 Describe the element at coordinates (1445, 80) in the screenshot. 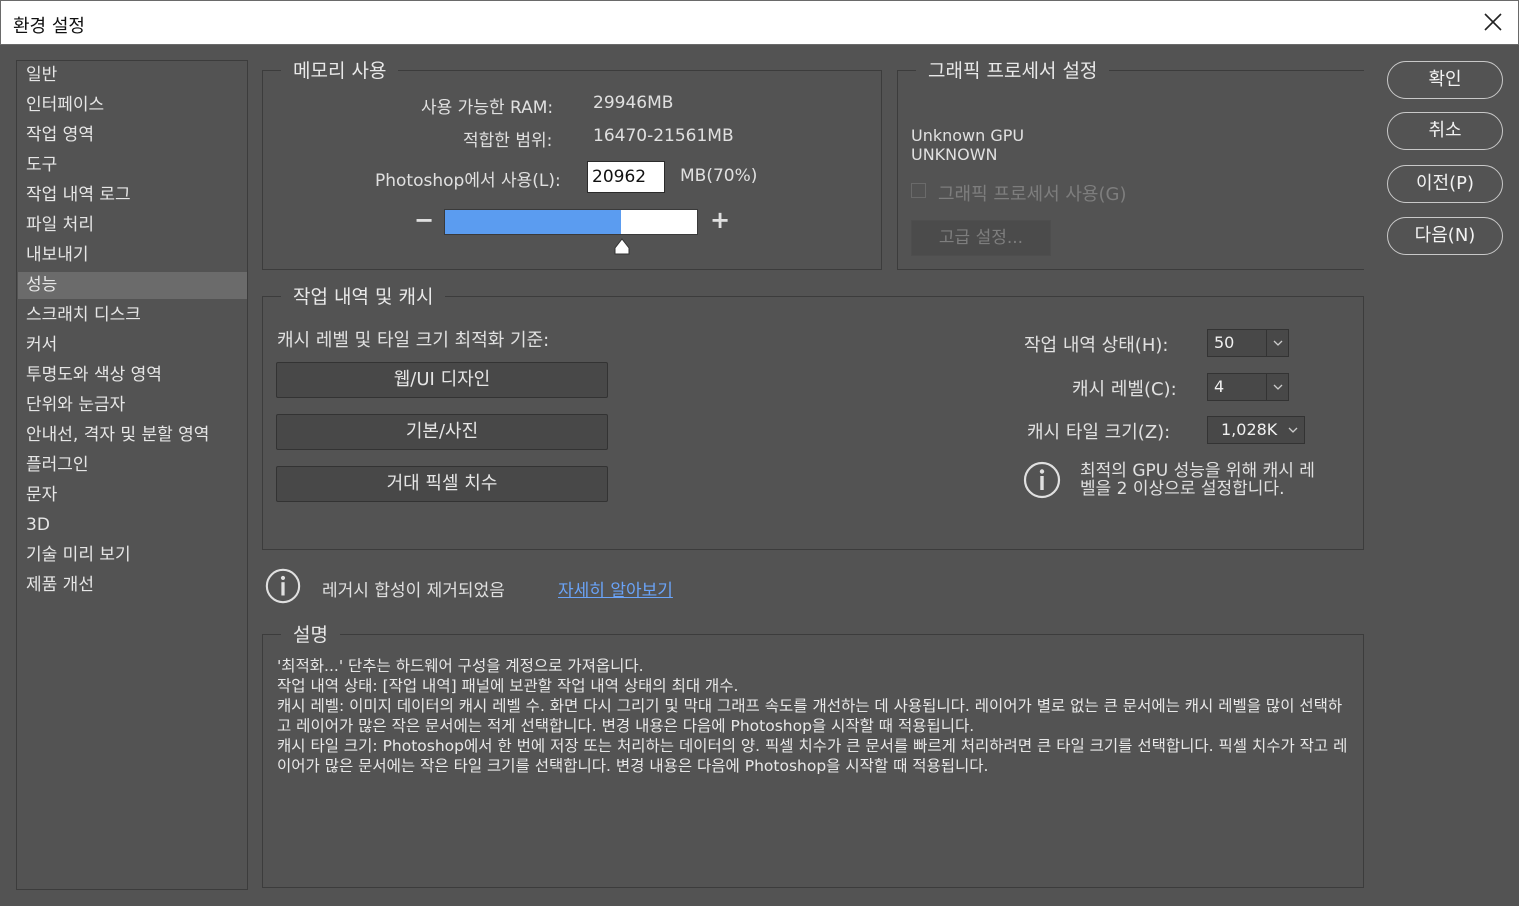

I see `ok-button: 확인` at that location.